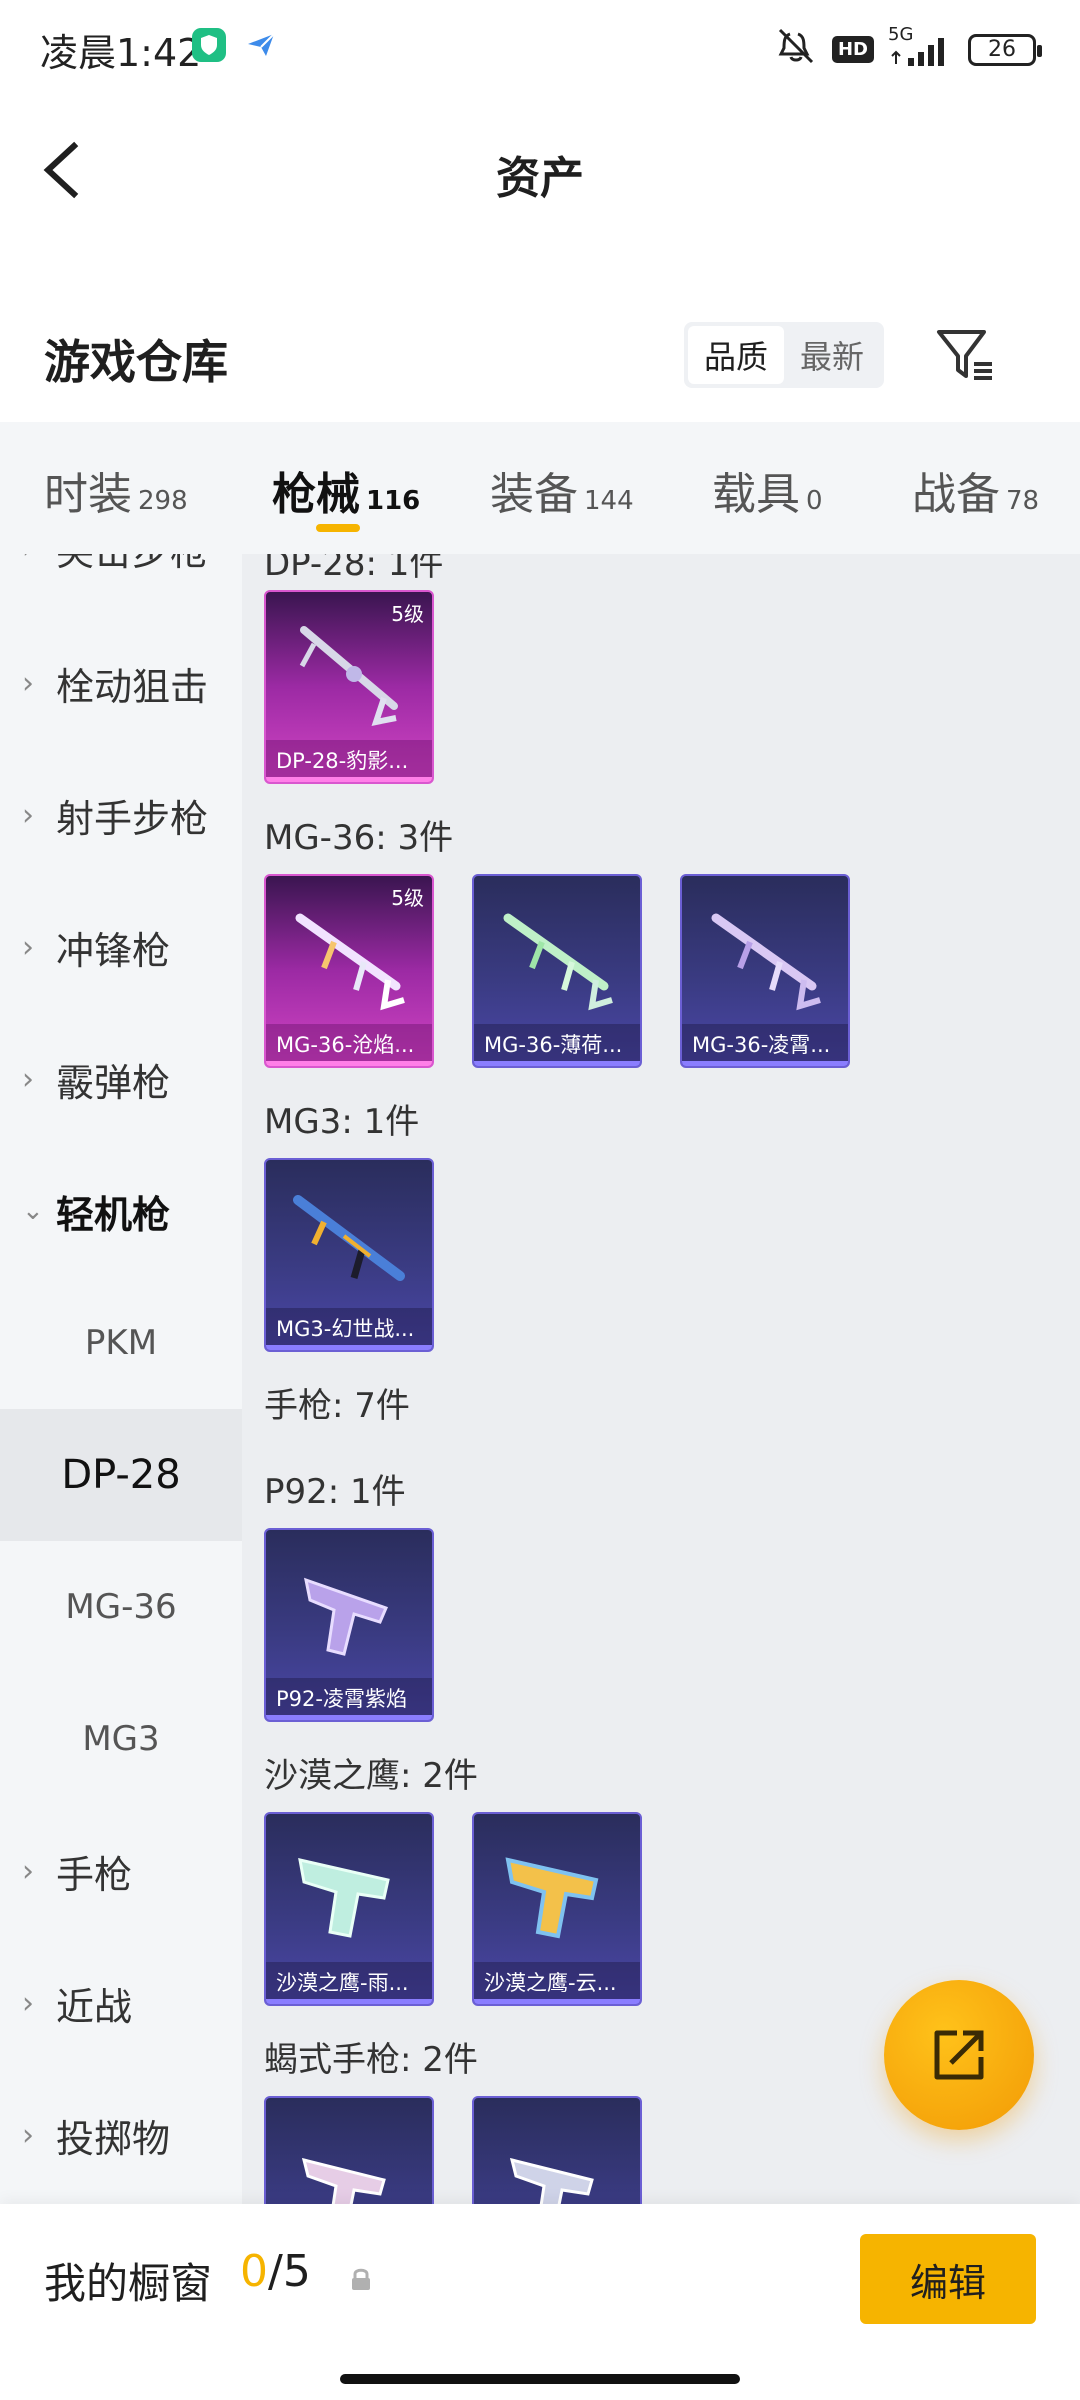 This screenshot has height=2400, width=1080. What do you see at coordinates (359, 838) in the screenshot?
I see `group-label-mg36: MG-36: 3件` at bounding box center [359, 838].